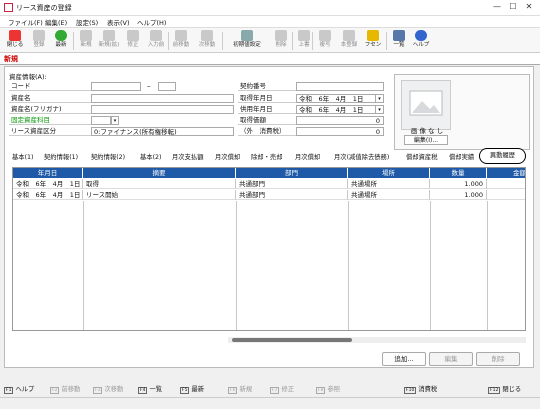 This screenshot has width=540, height=409. Describe the element at coordinates (497, 8) in the screenshot. I see `minimize-button: —` at that location.